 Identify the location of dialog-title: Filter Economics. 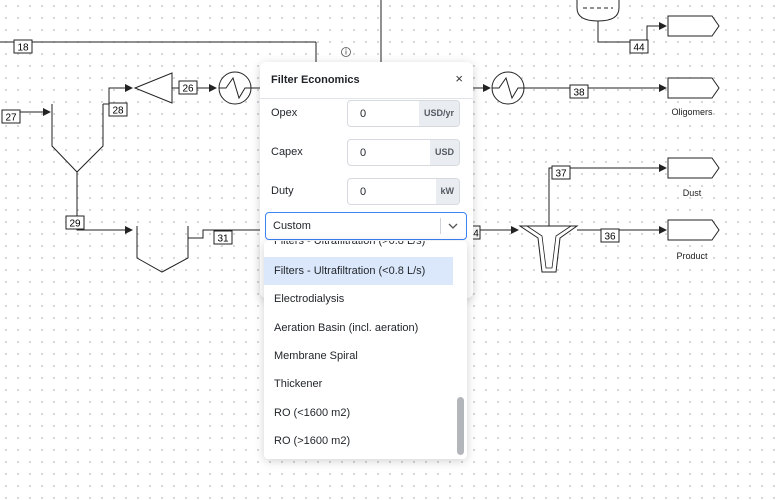
(315, 80).